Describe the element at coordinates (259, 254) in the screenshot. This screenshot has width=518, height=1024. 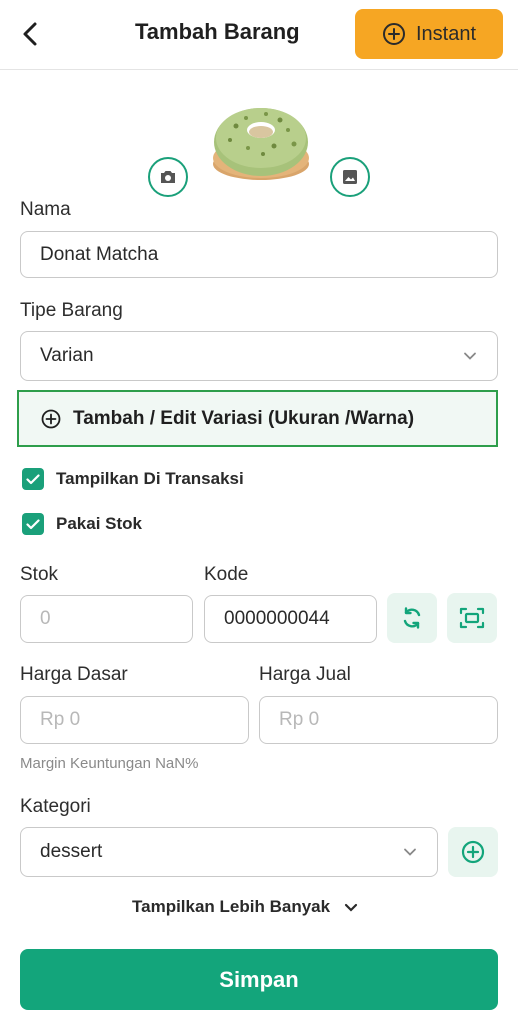
I see `name-input: Donat Matcha` at that location.